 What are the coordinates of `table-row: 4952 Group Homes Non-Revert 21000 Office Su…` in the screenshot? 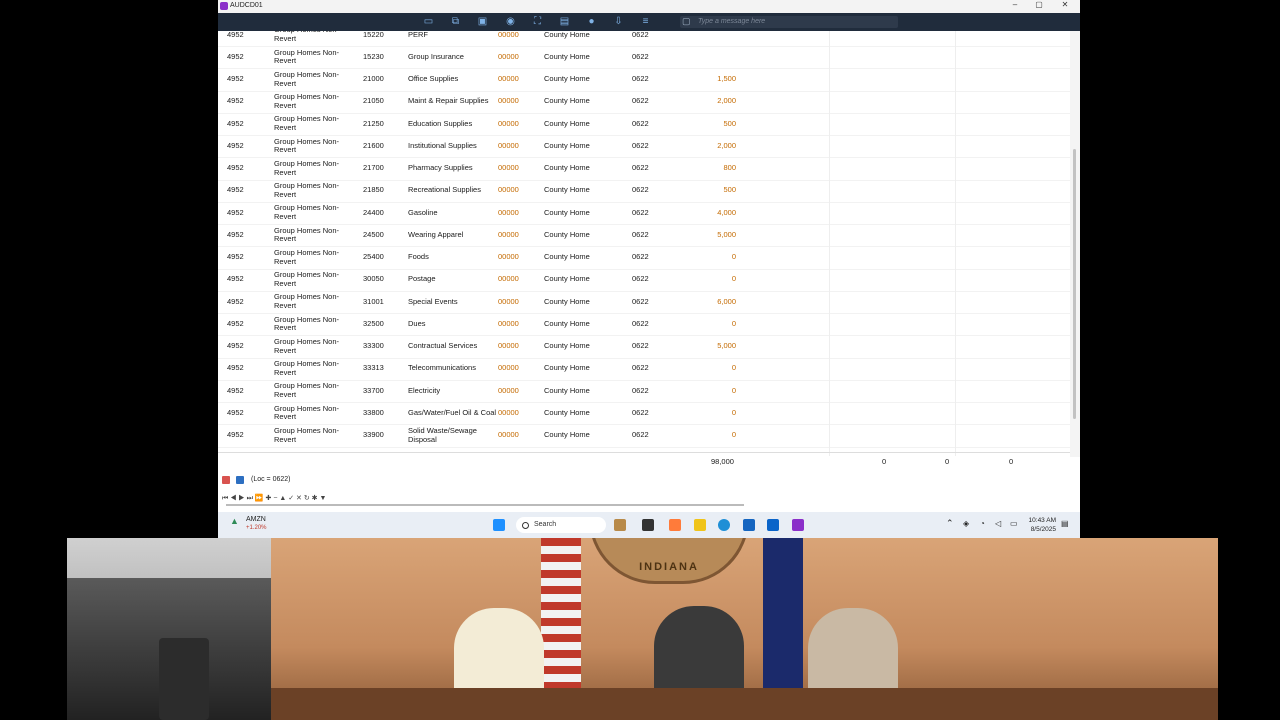 It's located at (644, 80).